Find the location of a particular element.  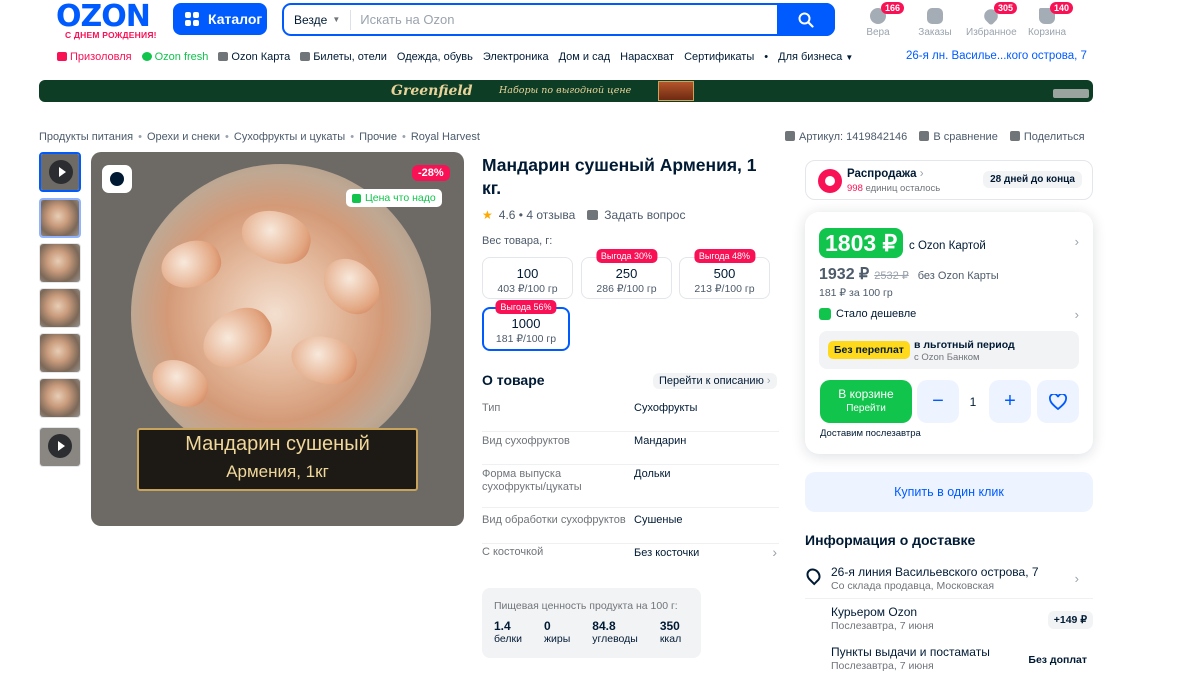

savings-badge: Выгода 30% is located at coordinates (626, 256).